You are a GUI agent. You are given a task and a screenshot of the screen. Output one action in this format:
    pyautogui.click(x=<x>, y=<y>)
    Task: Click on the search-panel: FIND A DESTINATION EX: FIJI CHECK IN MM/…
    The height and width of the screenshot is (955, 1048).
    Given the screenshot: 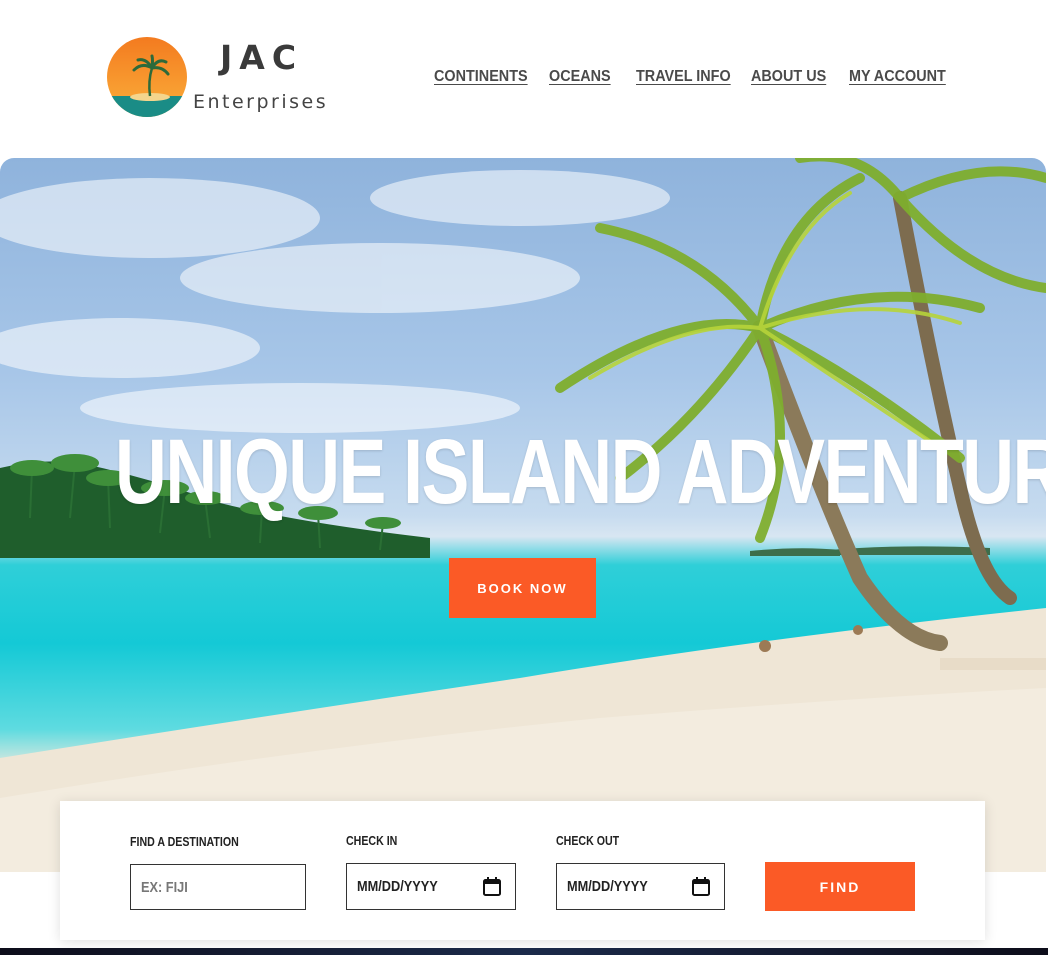 What is the action you would take?
    pyautogui.click(x=522, y=870)
    